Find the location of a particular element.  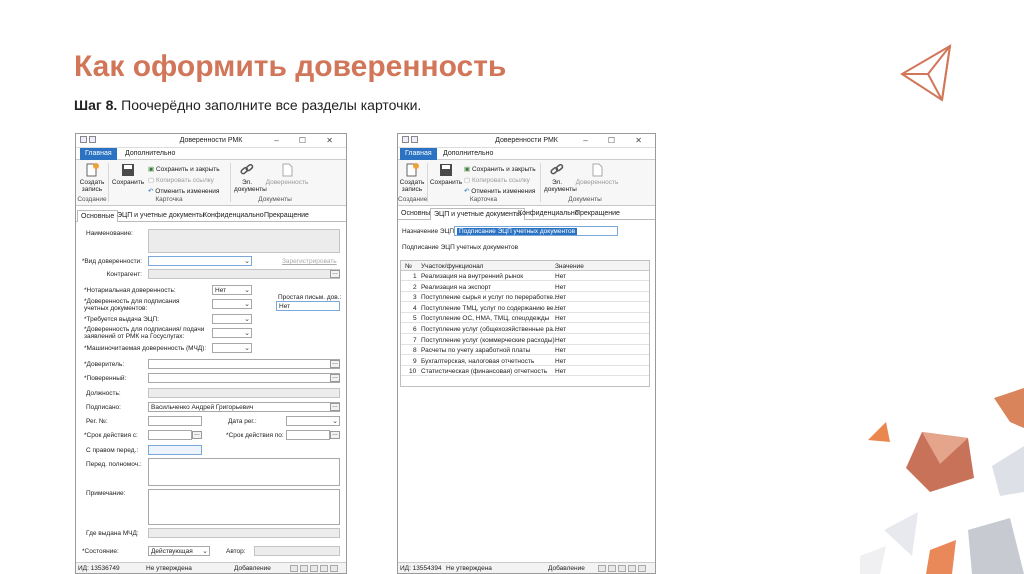

notarial-select: Нет ⌄ is located at coordinates (232, 290).